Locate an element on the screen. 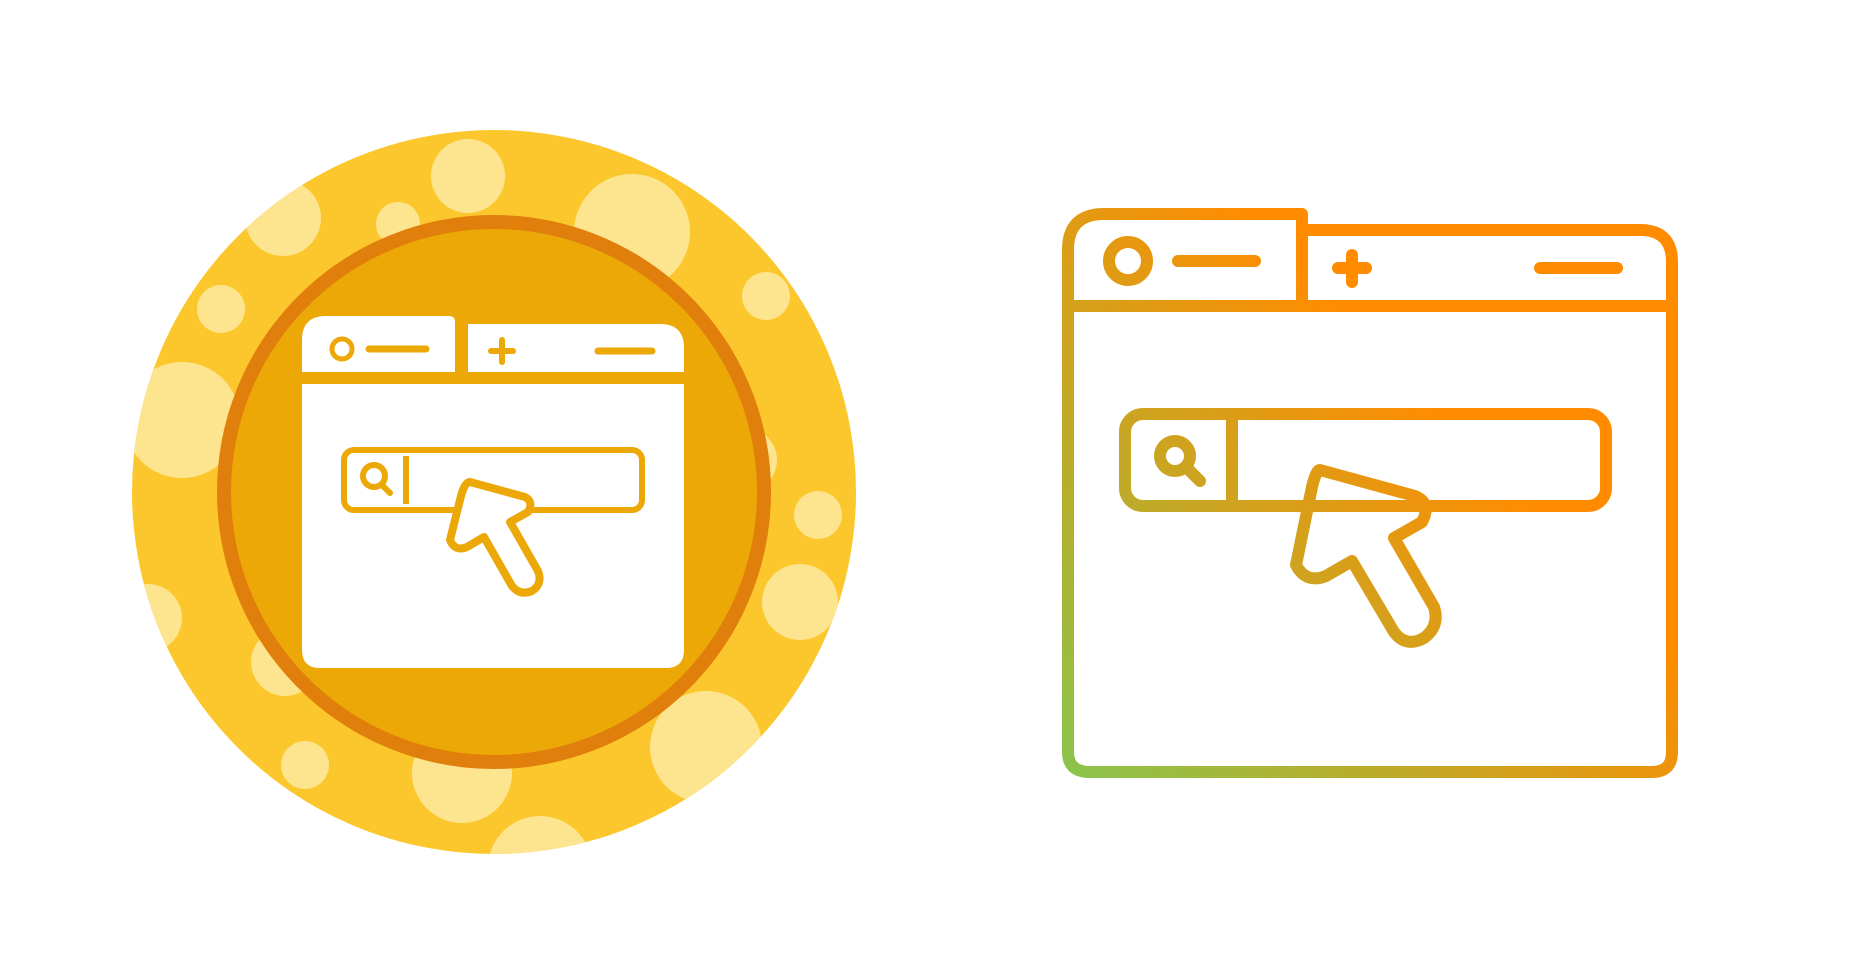  browser-tab-left is located at coordinates (378, 344).